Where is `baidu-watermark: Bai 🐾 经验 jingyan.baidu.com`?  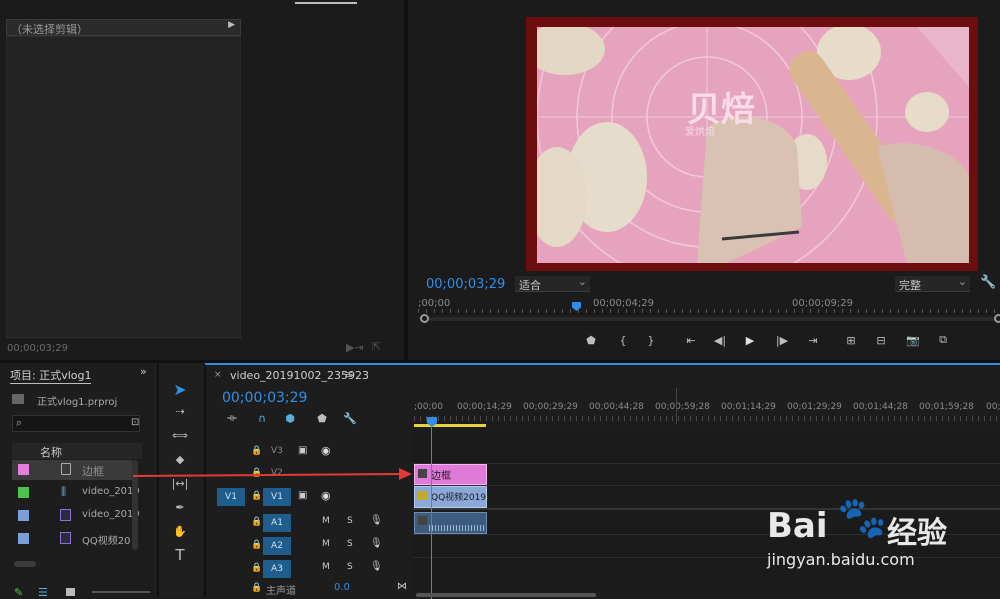 baidu-watermark: Bai 🐾 经验 jingyan.baidu.com is located at coordinates (880, 531).